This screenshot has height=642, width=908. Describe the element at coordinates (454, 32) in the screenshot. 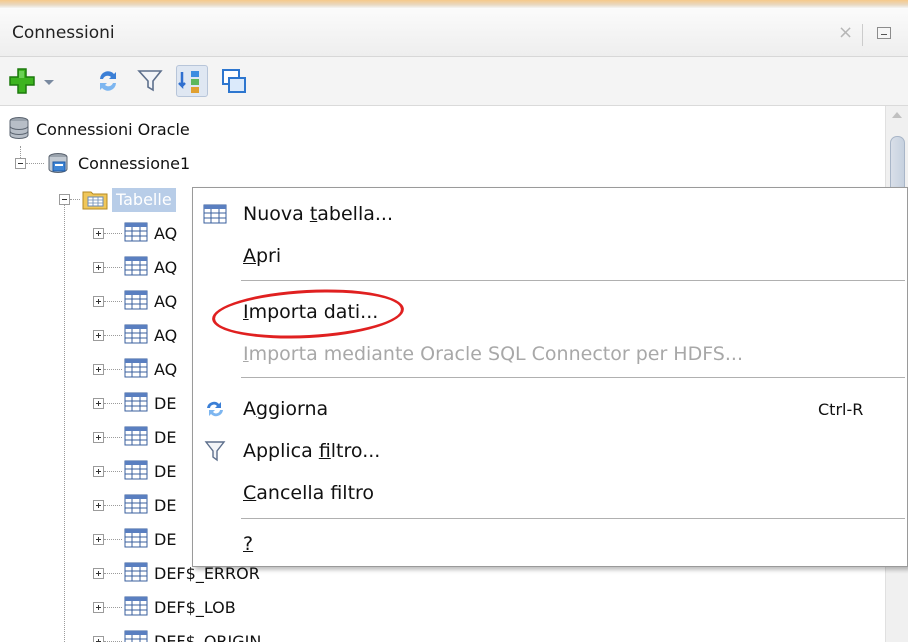

I see `panel-titlebar: Connessioni ×` at that location.